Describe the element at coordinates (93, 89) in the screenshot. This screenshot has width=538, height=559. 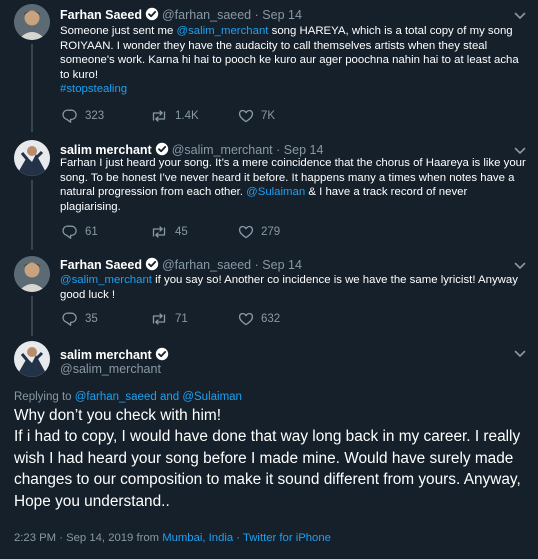
I see `hashtag-link: #stopstealing` at that location.